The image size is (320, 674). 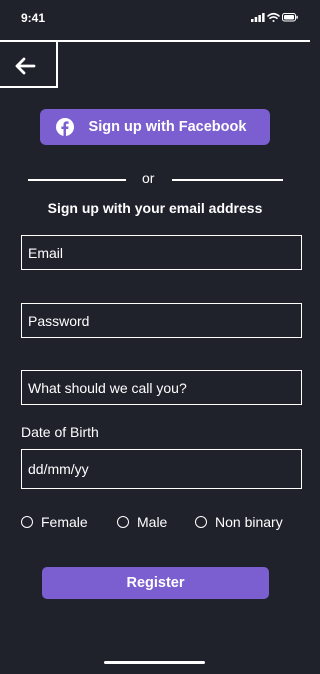 What do you see at coordinates (77, 180) in the screenshot?
I see `divider-line-left` at bounding box center [77, 180].